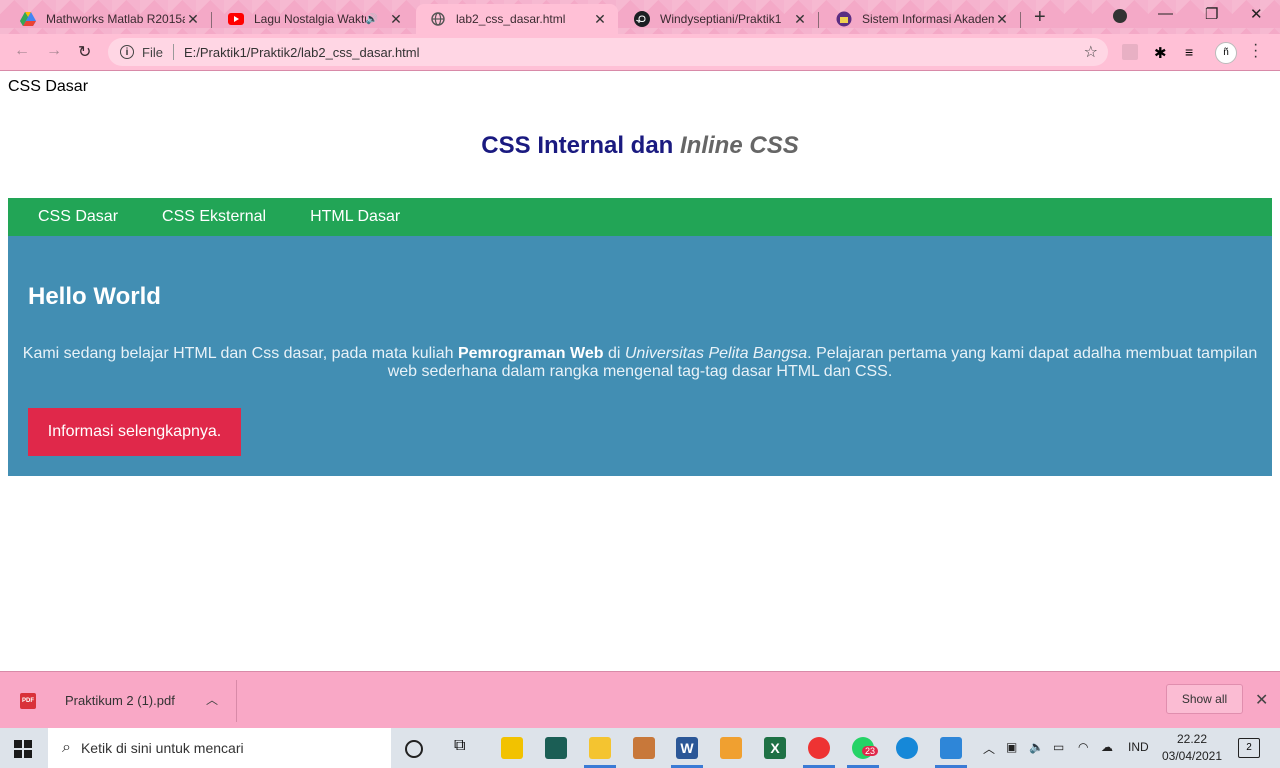  I want to click on wifi-icon: ◠, so click(1083, 747).